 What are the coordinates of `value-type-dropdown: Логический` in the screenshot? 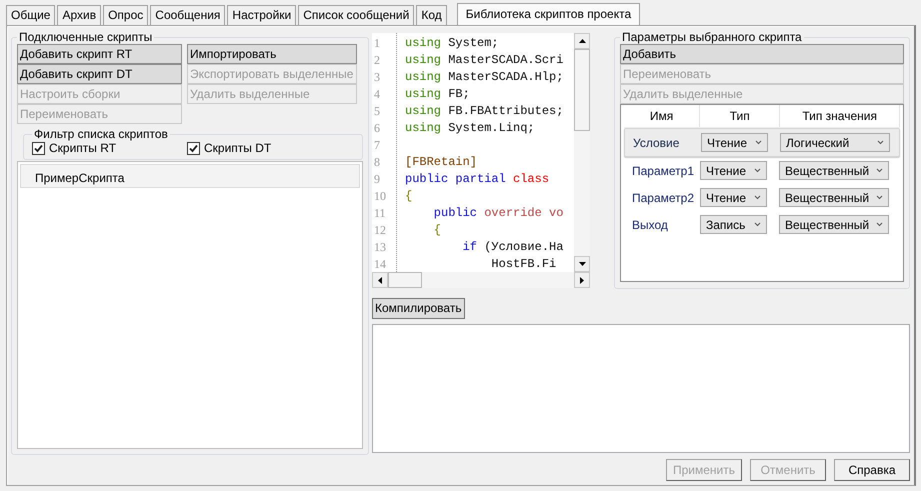 It's located at (835, 142).